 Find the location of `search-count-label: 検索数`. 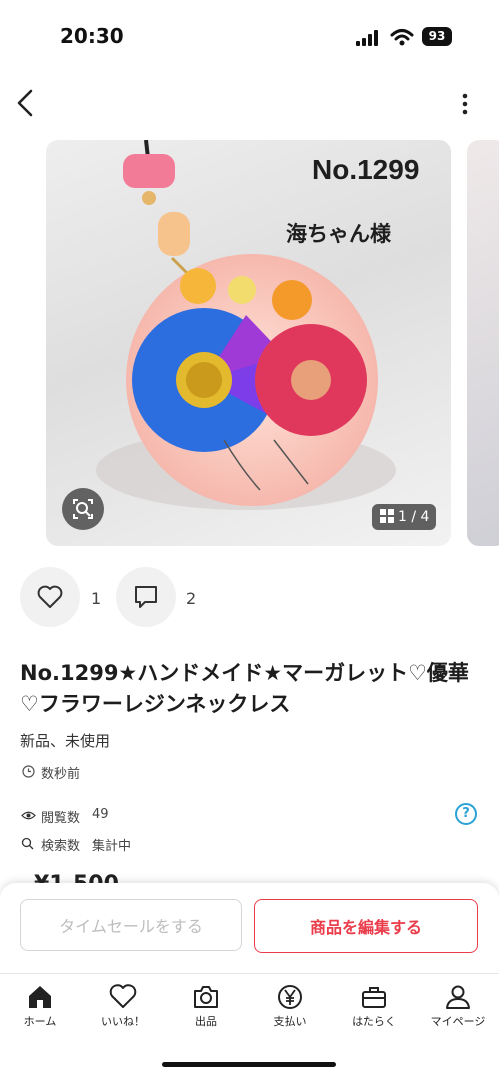

search-count-label: 検索数 is located at coordinates (61, 846).